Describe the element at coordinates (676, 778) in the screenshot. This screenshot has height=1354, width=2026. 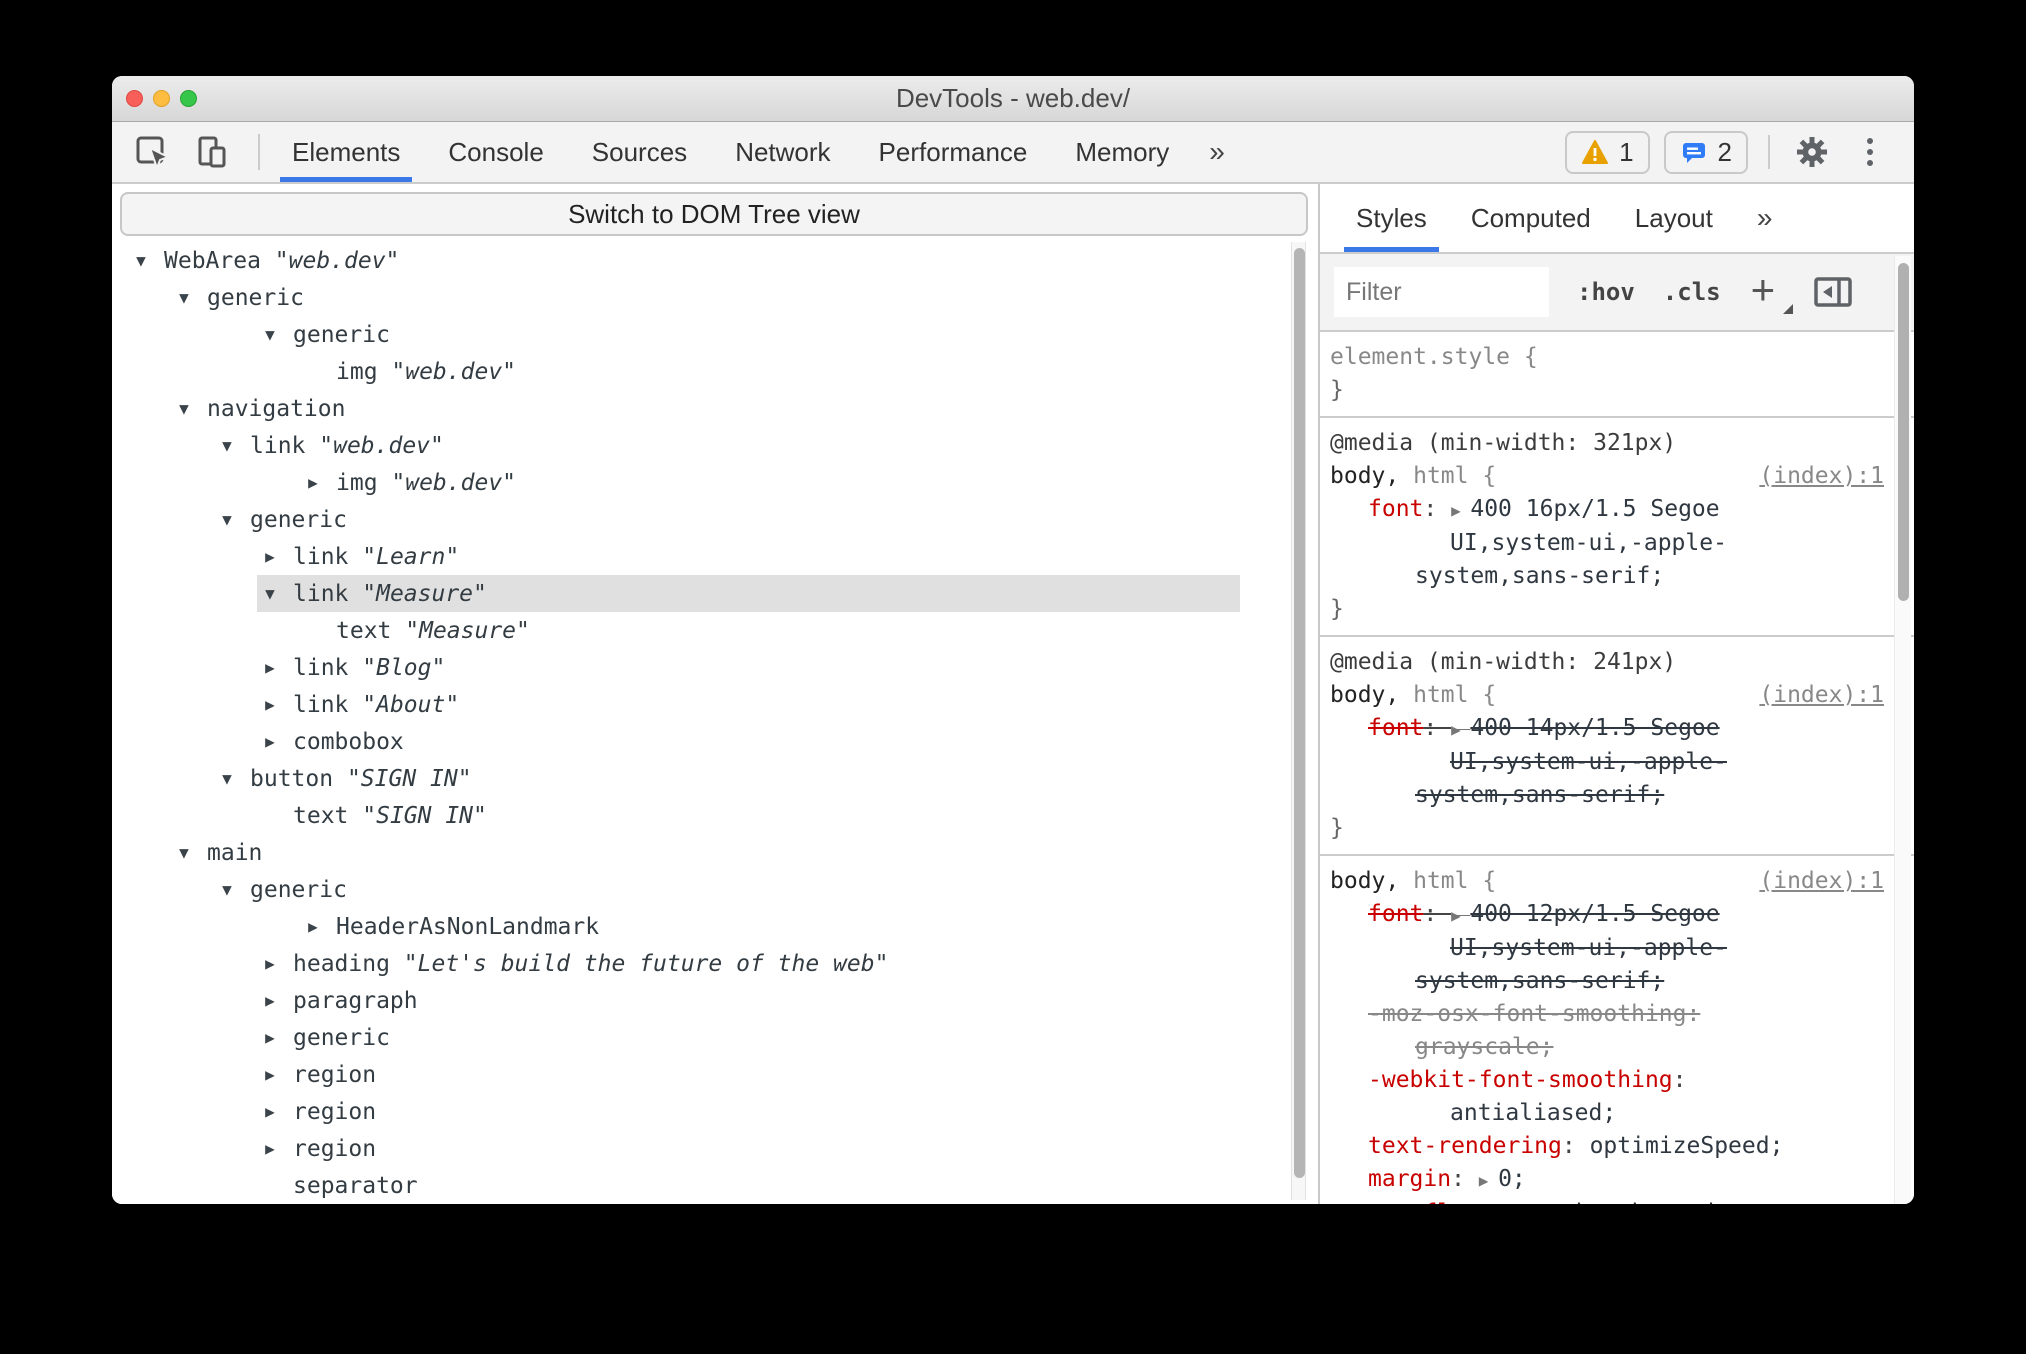
I see `tree-row-button: ▼ button "SIGN IN"` at that location.